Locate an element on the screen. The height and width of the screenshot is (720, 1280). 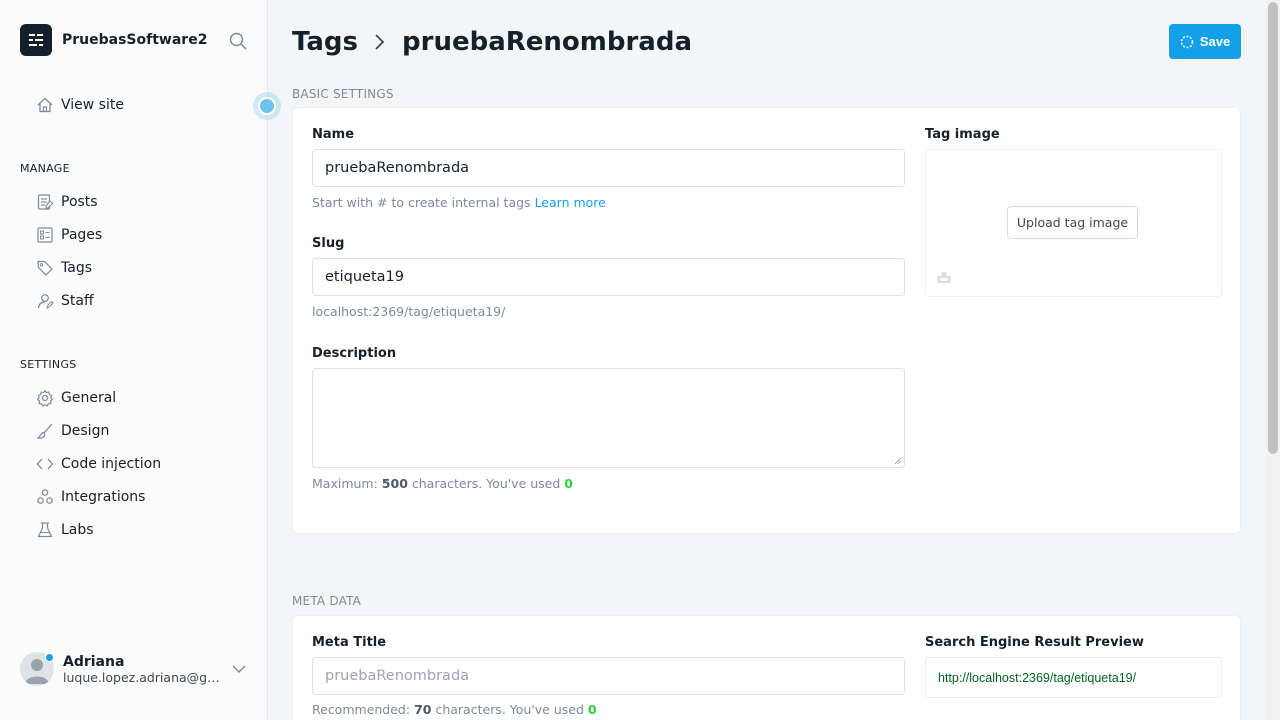
sidebar-item-label: Posts is located at coordinates (79, 202).